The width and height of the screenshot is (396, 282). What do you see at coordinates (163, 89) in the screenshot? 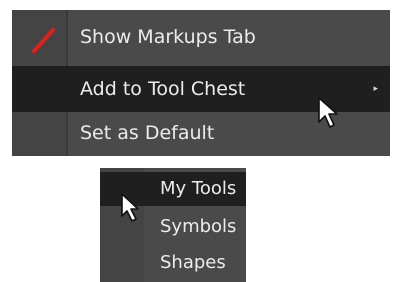
I see `menu-item-label: Add to Tool Chest` at bounding box center [163, 89].